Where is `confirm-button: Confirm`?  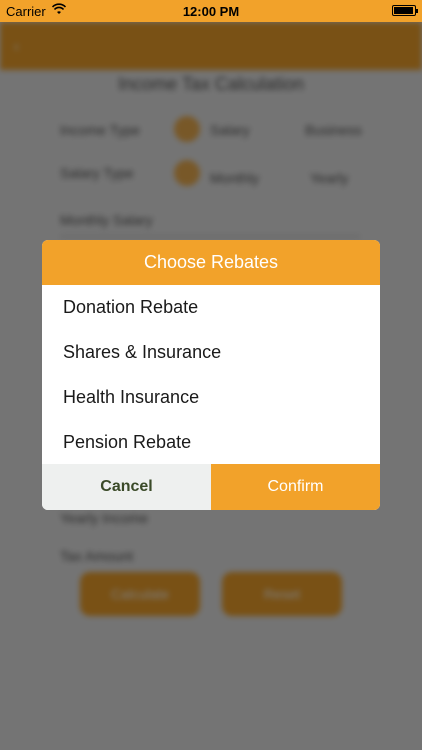 confirm-button: Confirm is located at coordinates (295, 487).